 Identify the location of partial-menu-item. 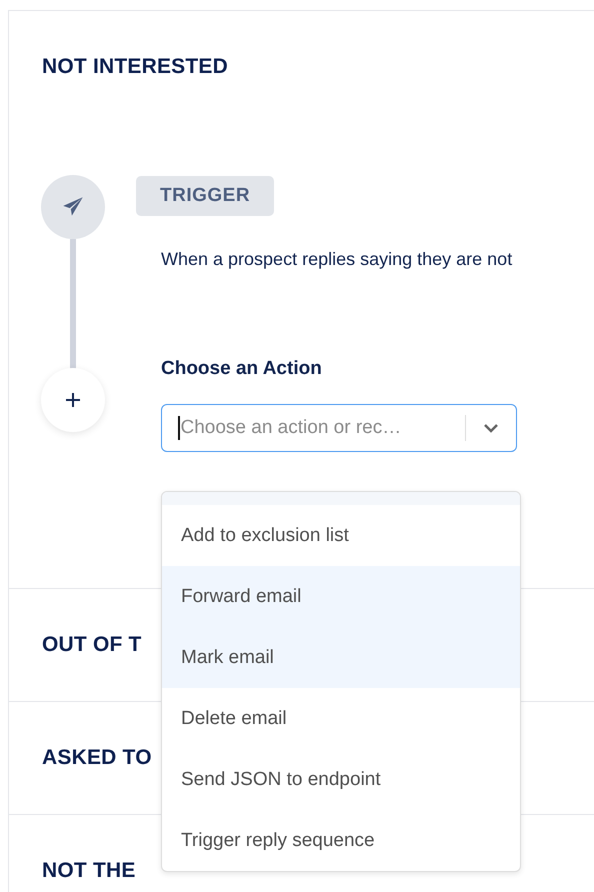
(341, 498).